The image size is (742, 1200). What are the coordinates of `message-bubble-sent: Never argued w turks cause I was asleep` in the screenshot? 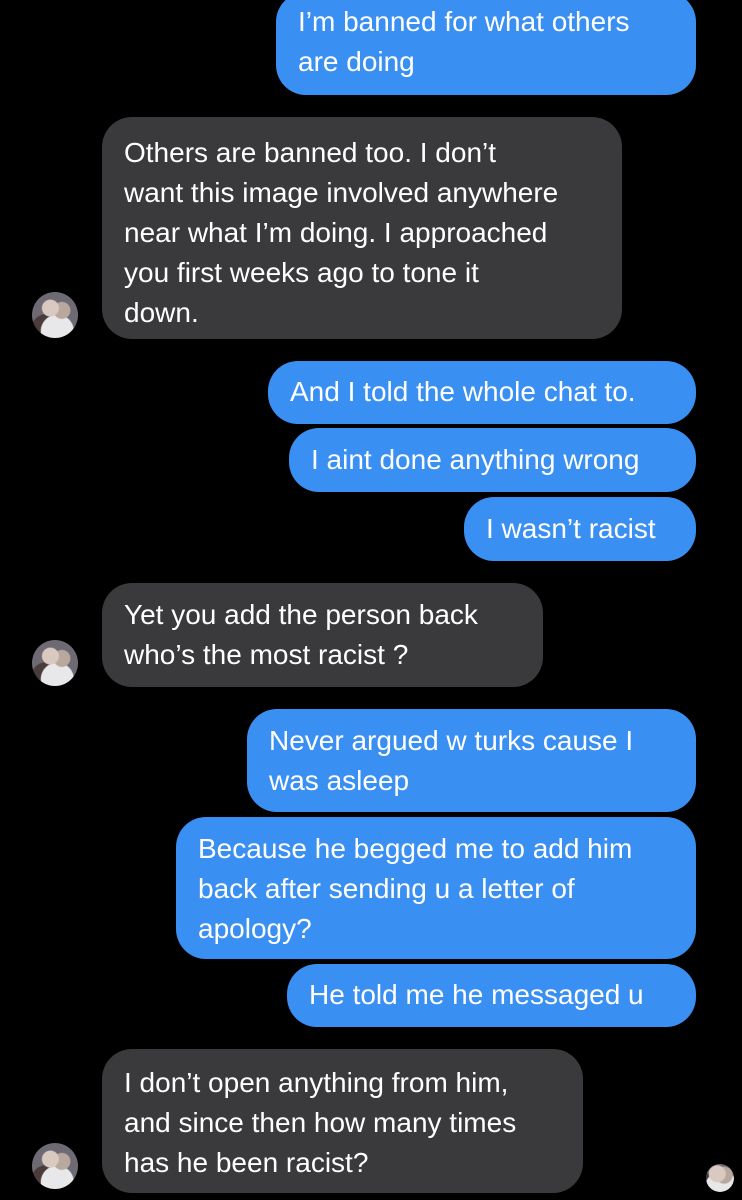 It's located at (471, 760).